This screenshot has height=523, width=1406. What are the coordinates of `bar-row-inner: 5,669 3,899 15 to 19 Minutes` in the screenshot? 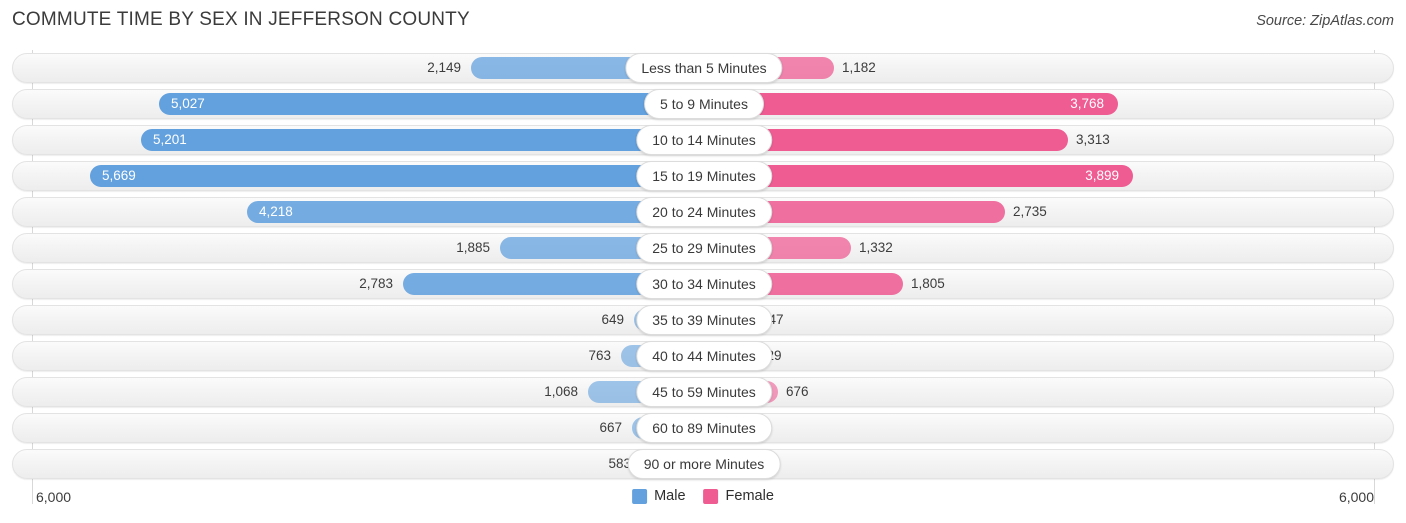 It's located at (703, 176).